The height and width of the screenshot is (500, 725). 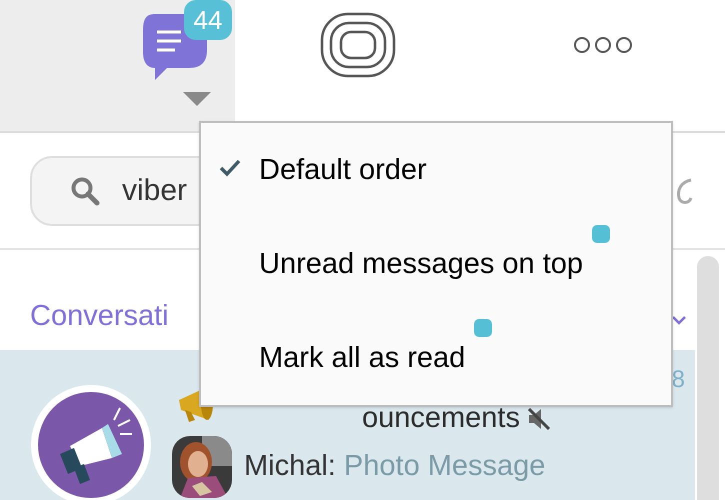 I want to click on conversation-name: ouncements, so click(x=441, y=418).